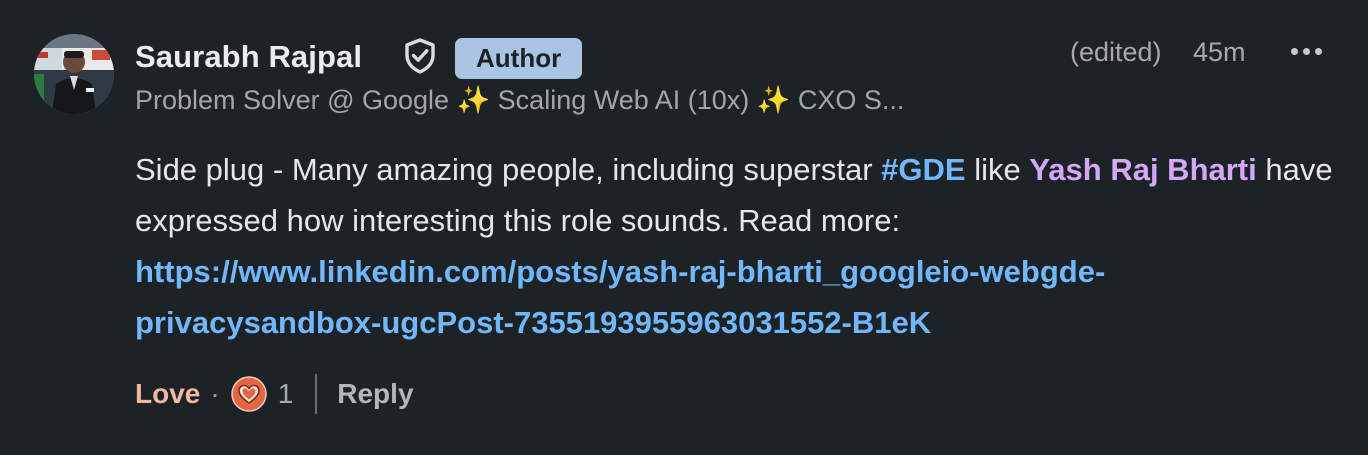 This screenshot has width=1368, height=455. Describe the element at coordinates (167, 394) in the screenshot. I see `love-reaction-button: Love` at that location.